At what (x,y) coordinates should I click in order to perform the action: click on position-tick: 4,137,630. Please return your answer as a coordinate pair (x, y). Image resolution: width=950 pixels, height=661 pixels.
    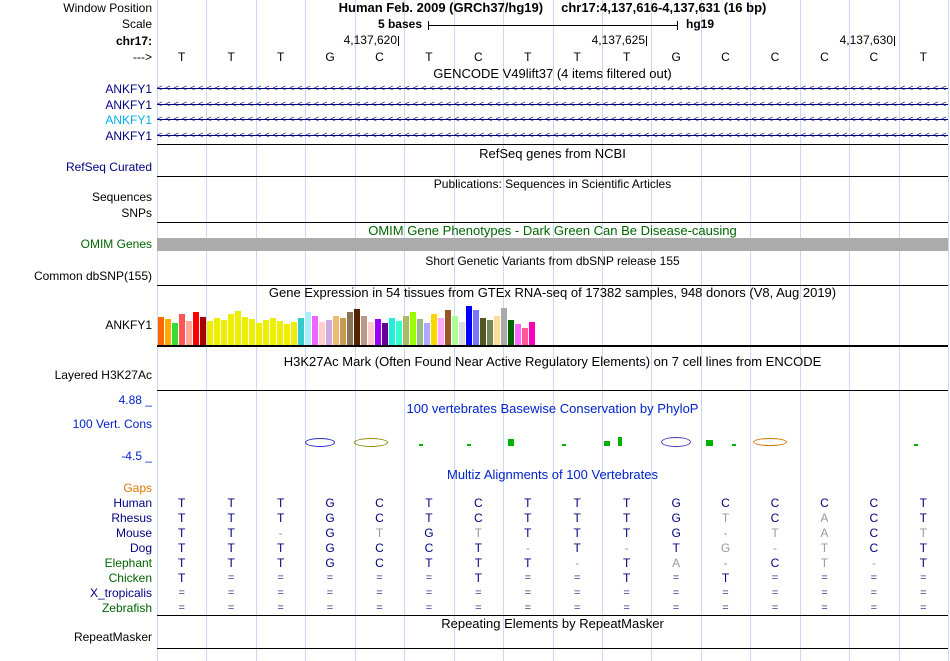
    Looking at the image, I should click on (839, 40).